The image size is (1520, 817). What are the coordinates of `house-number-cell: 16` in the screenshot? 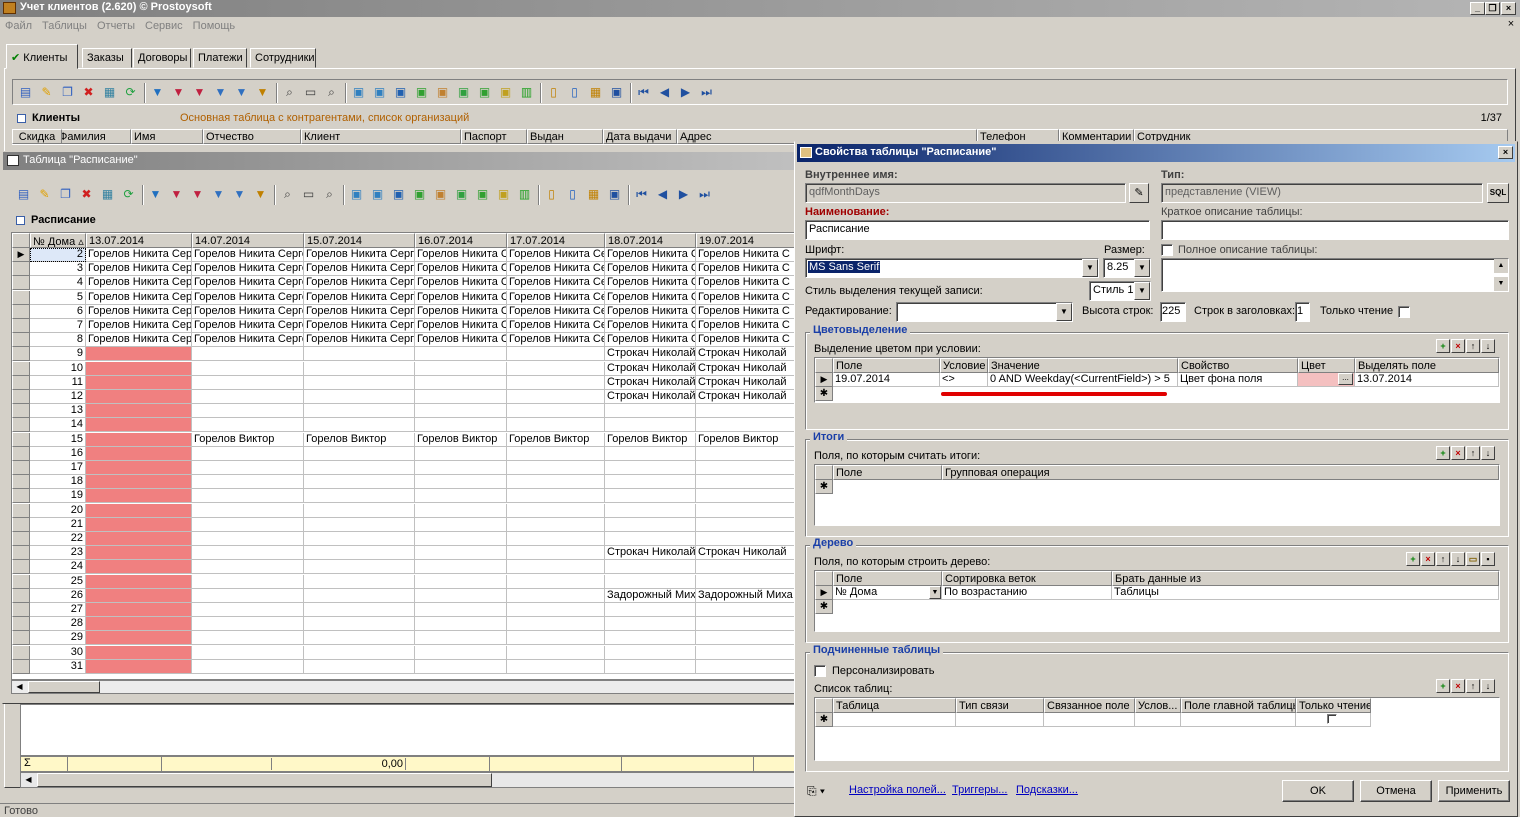 It's located at (58, 454).